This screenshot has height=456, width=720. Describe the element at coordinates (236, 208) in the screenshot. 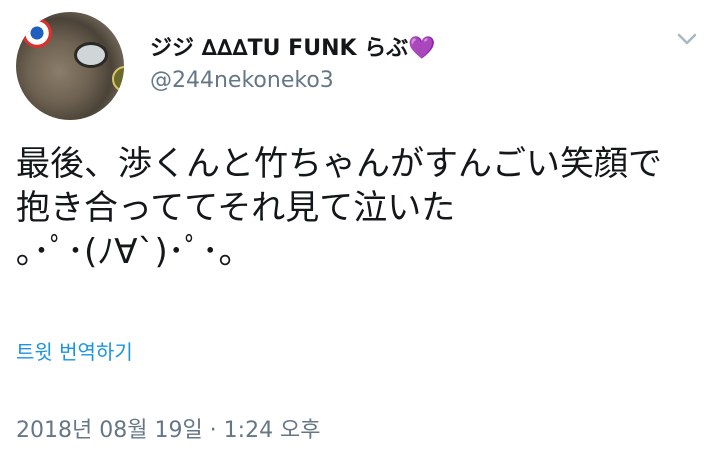

I see `tweet-text-line: 抱き合っててそれ見て泣いた` at that location.